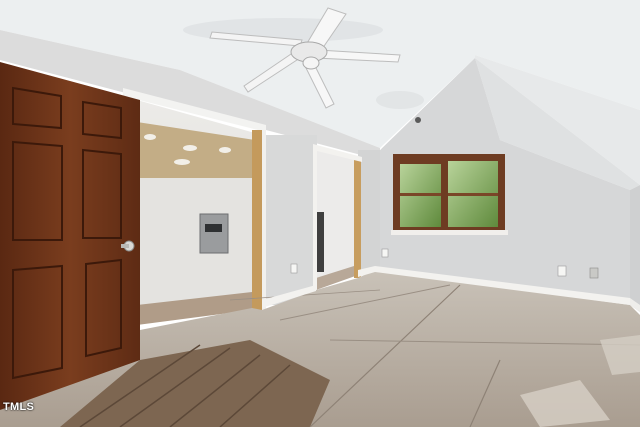  What do you see at coordinates (369, 212) in the screenshot?
I see `center-wall-right` at bounding box center [369, 212].